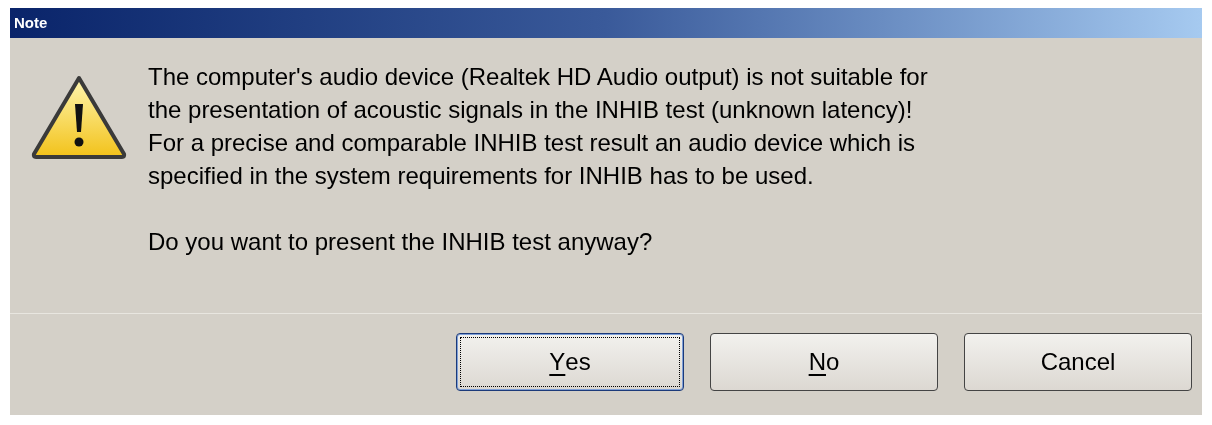 The image size is (1212, 425). I want to click on window-title: Note, so click(31, 22).